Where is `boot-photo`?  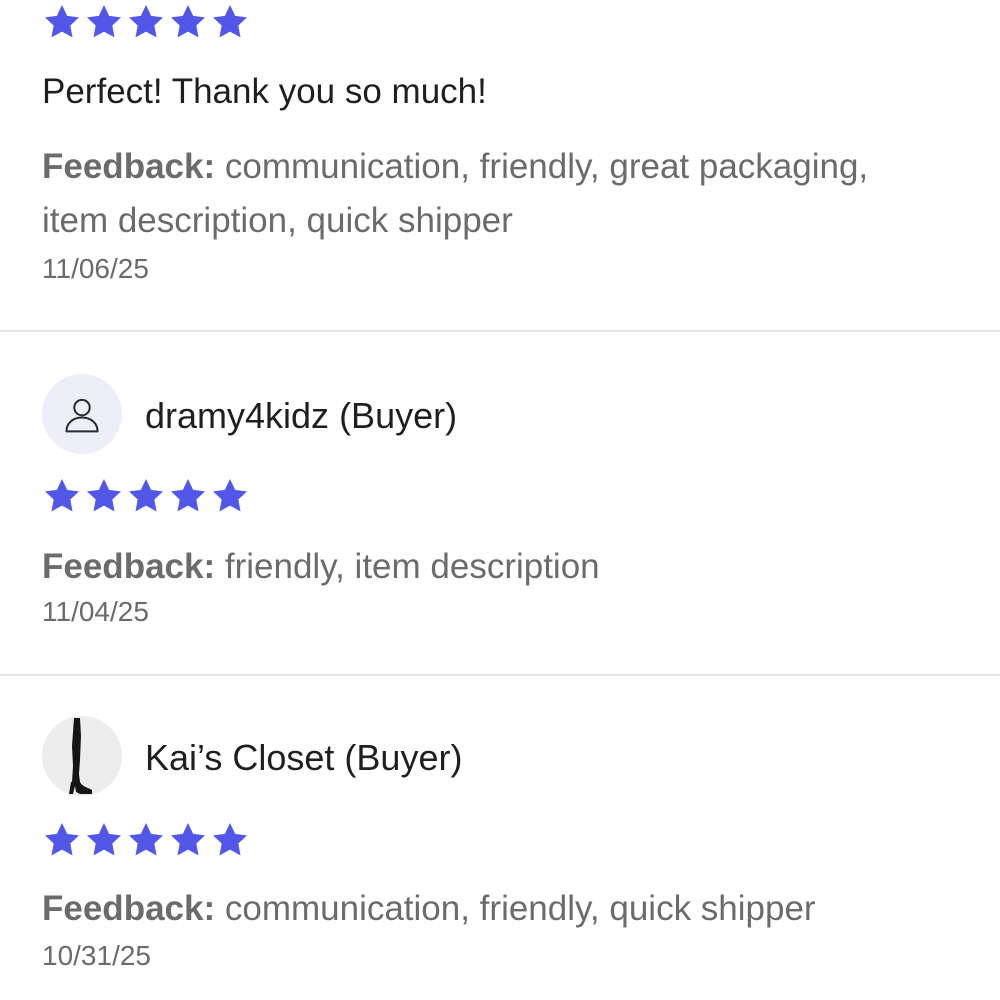 boot-photo is located at coordinates (80, 756).